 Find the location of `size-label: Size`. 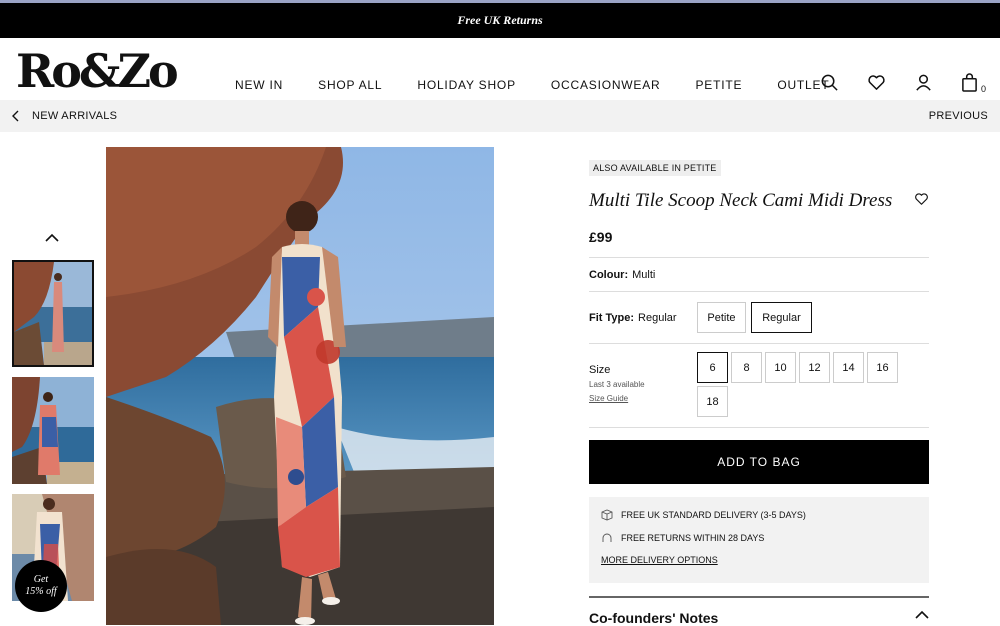

size-label: Size is located at coordinates (600, 370).